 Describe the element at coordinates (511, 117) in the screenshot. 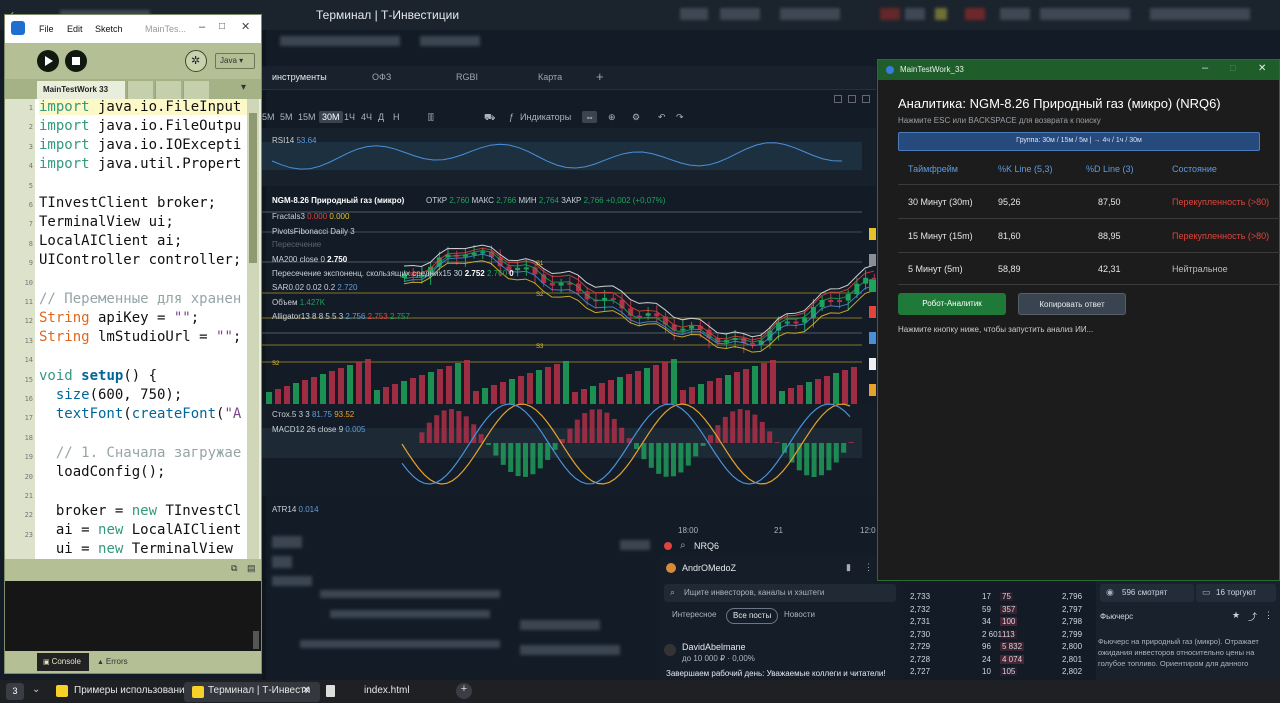

I see `indicators-icon: ƒ` at that location.